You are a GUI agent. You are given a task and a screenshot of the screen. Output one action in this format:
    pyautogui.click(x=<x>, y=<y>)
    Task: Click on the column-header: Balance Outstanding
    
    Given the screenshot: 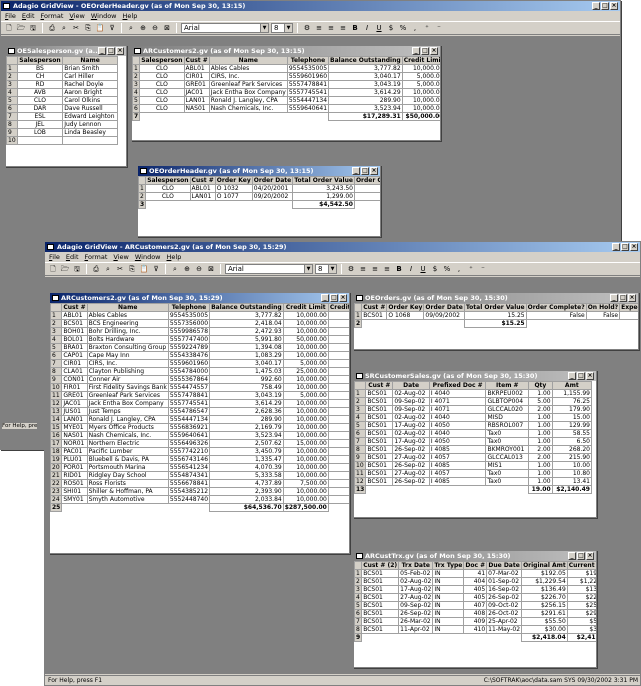 What is the action you would take?
    pyautogui.click(x=365, y=60)
    